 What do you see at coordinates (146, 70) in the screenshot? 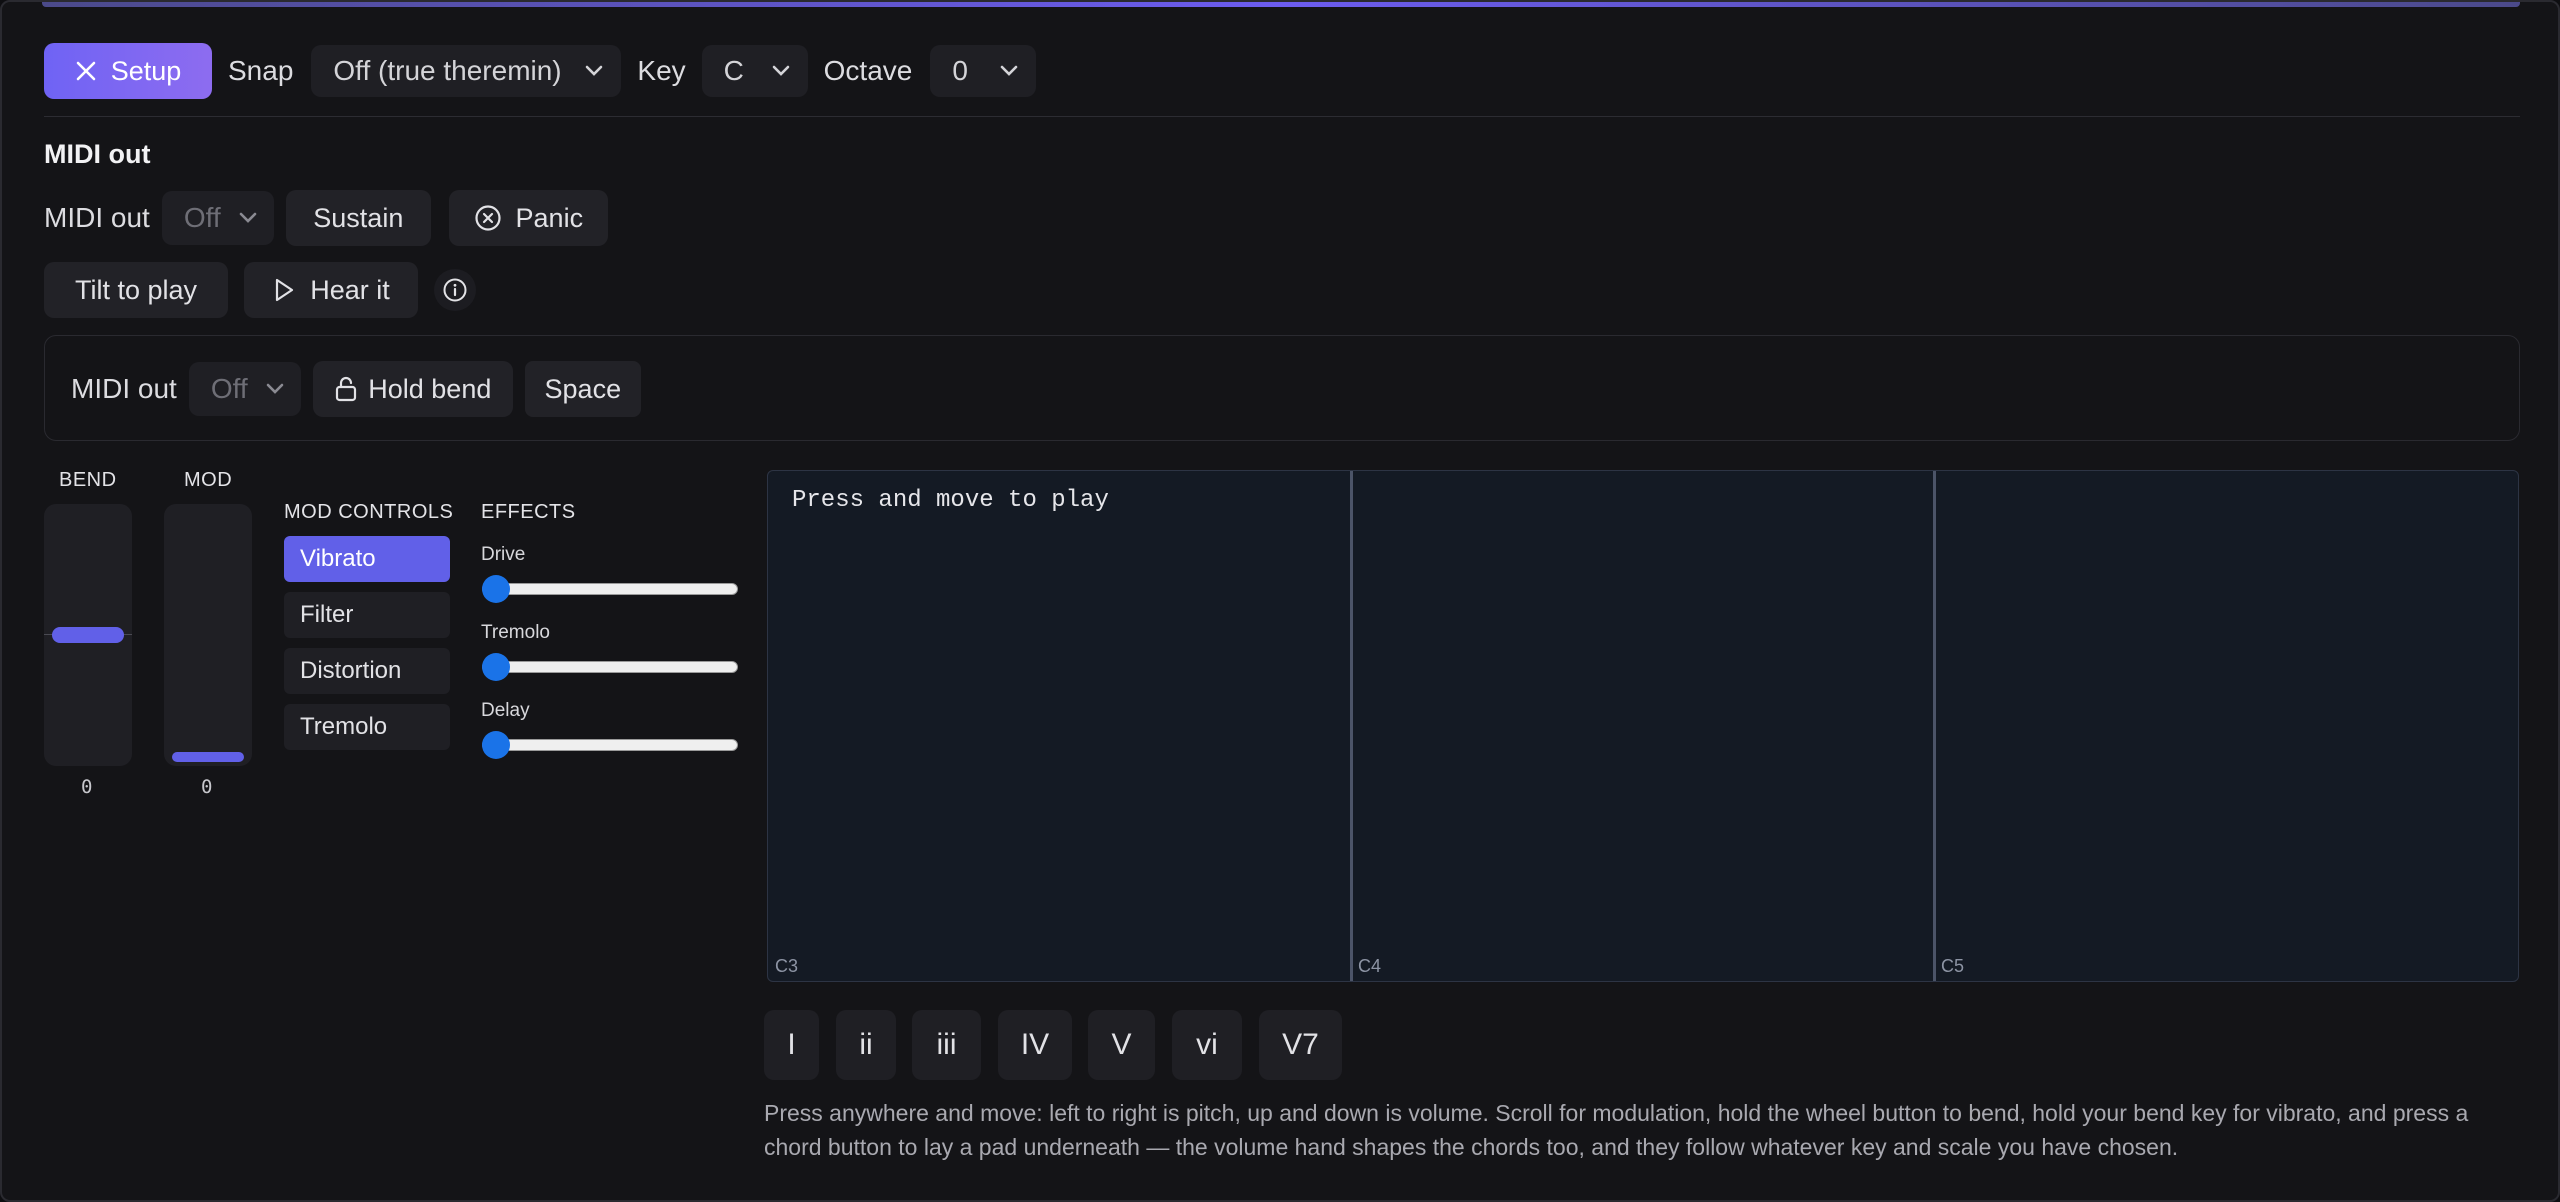
I see `setup-label: Setup` at bounding box center [146, 70].